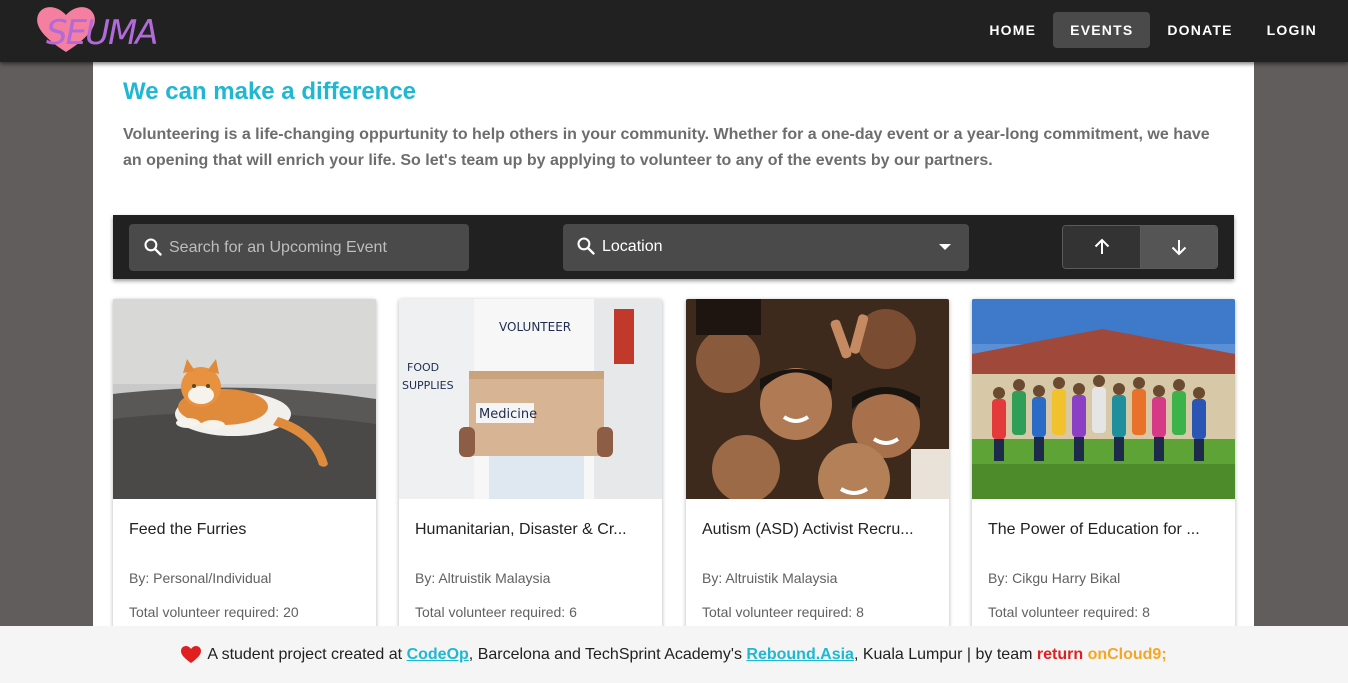  Describe the element at coordinates (943, 654) in the screenshot. I see `footer-suffix: , Kuala Lumpur | by team` at that location.